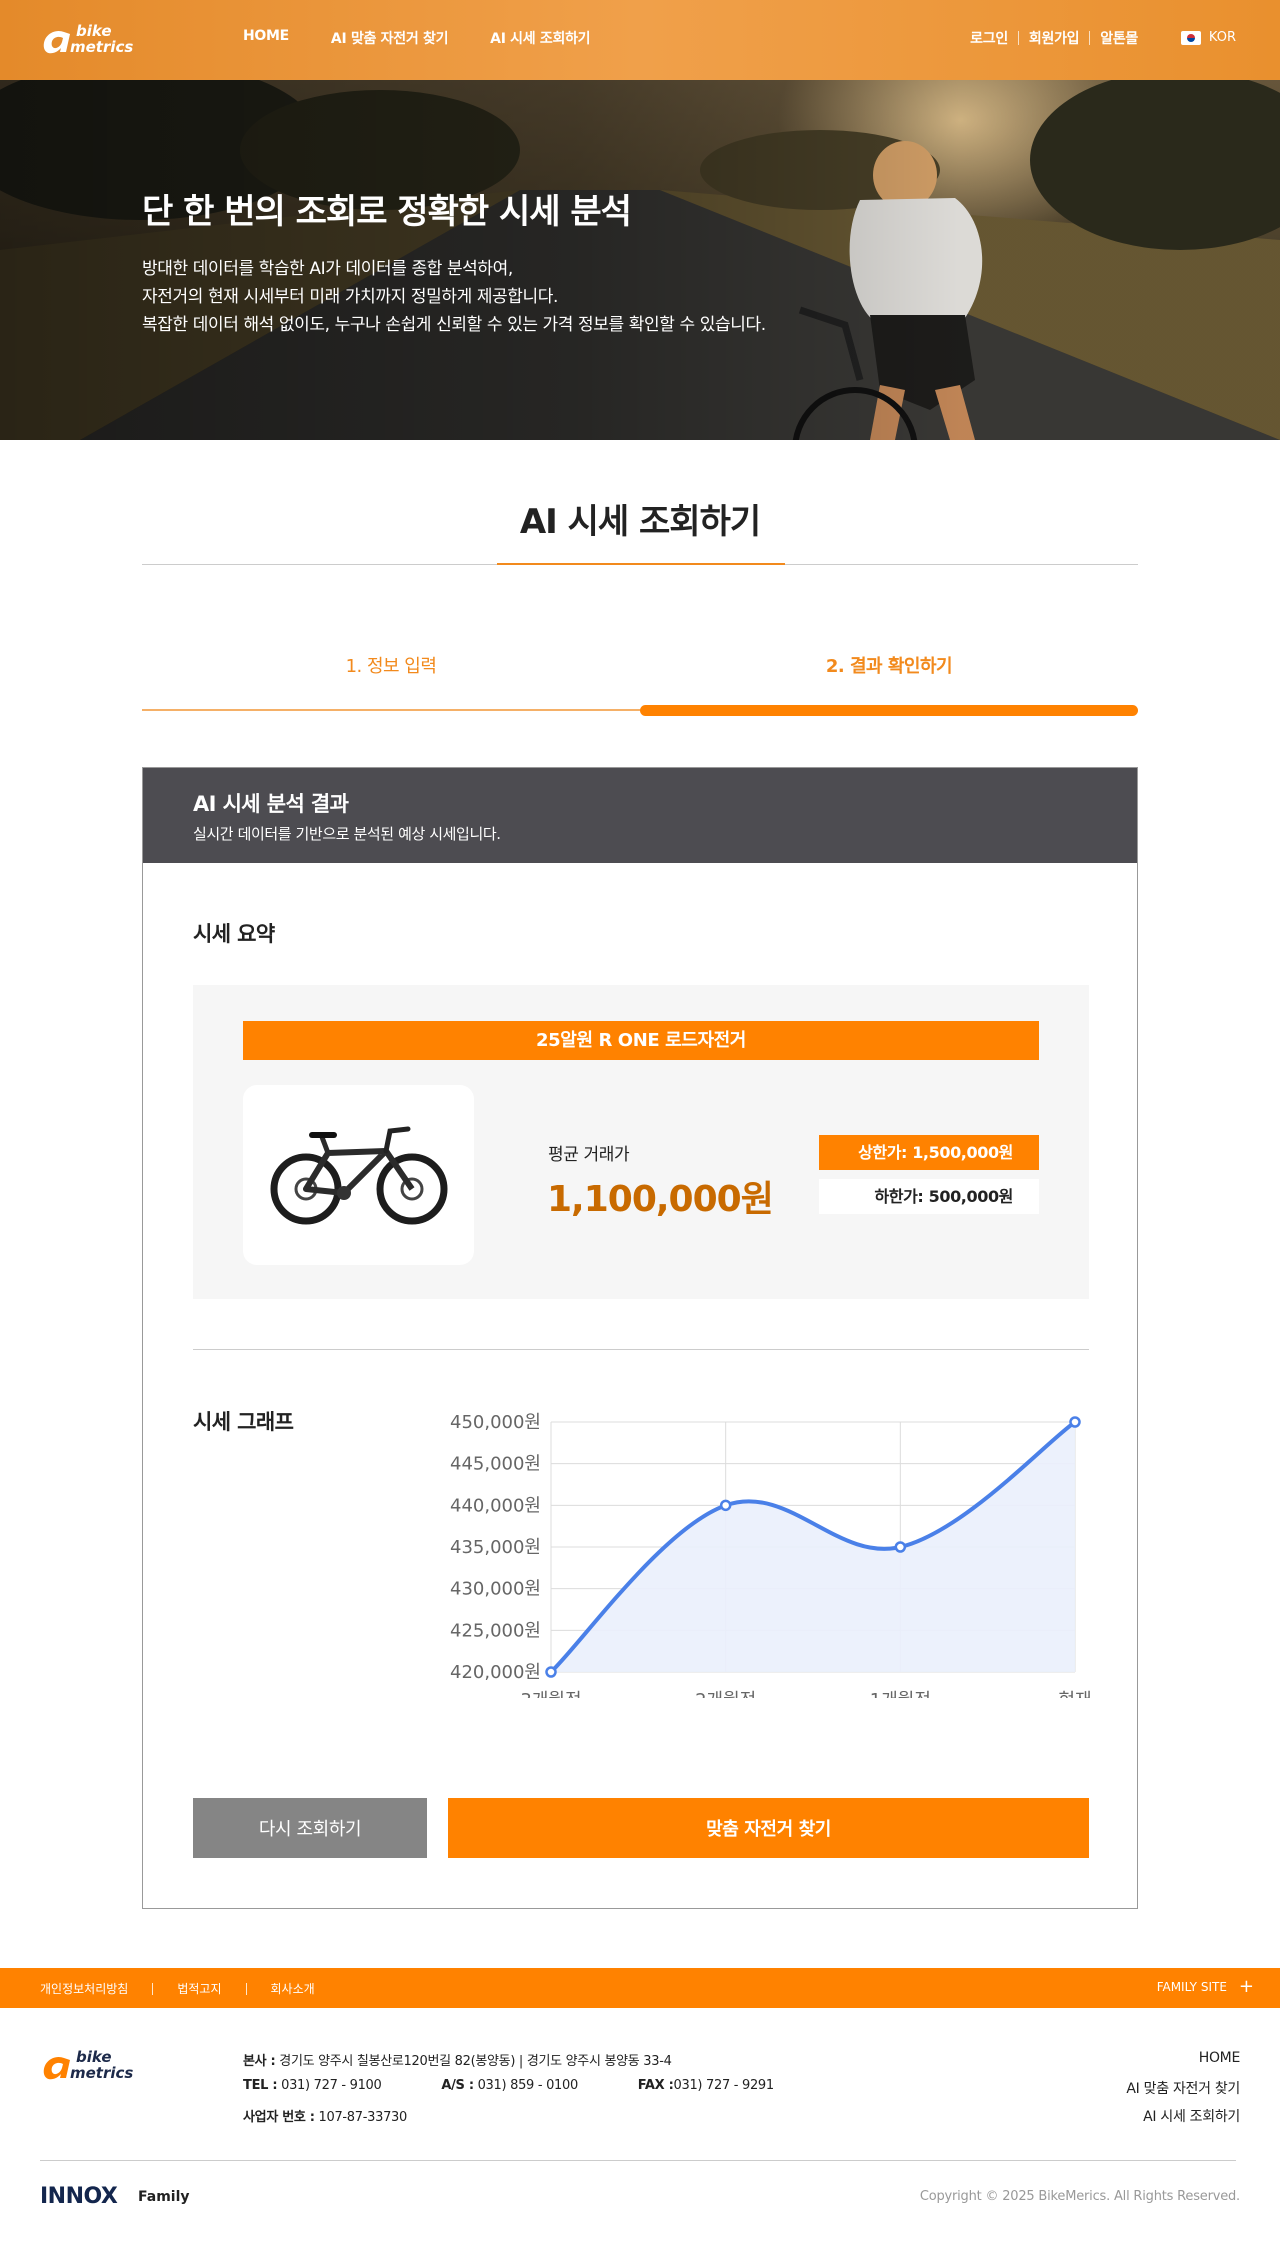 This screenshot has height=2256, width=1280. What do you see at coordinates (243, 1422) in the screenshot?
I see `graph-section-title: 시세 그래프` at bounding box center [243, 1422].